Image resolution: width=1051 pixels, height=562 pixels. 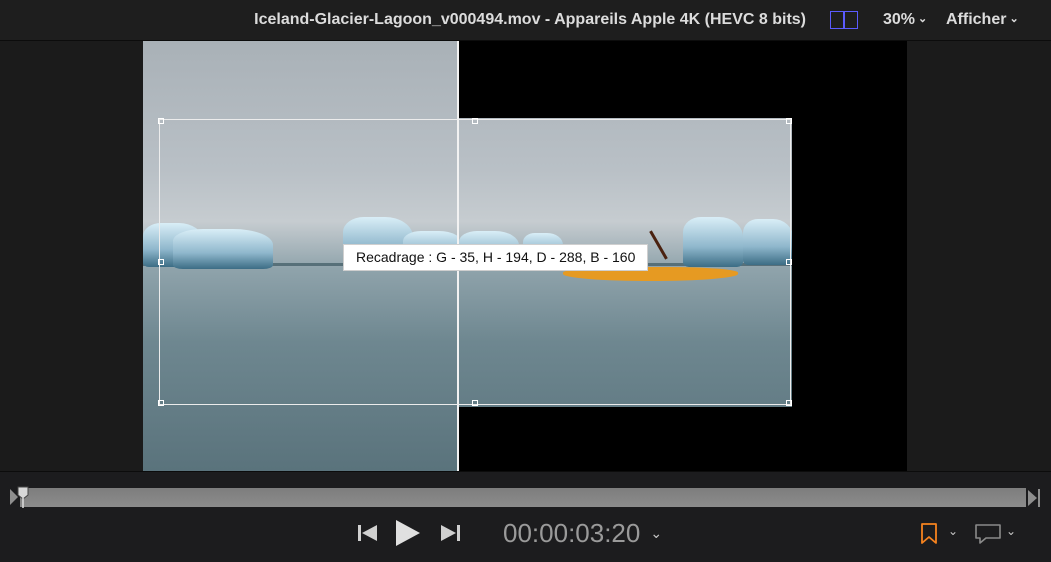 I want to click on skip-back-icon, so click(x=368, y=533).